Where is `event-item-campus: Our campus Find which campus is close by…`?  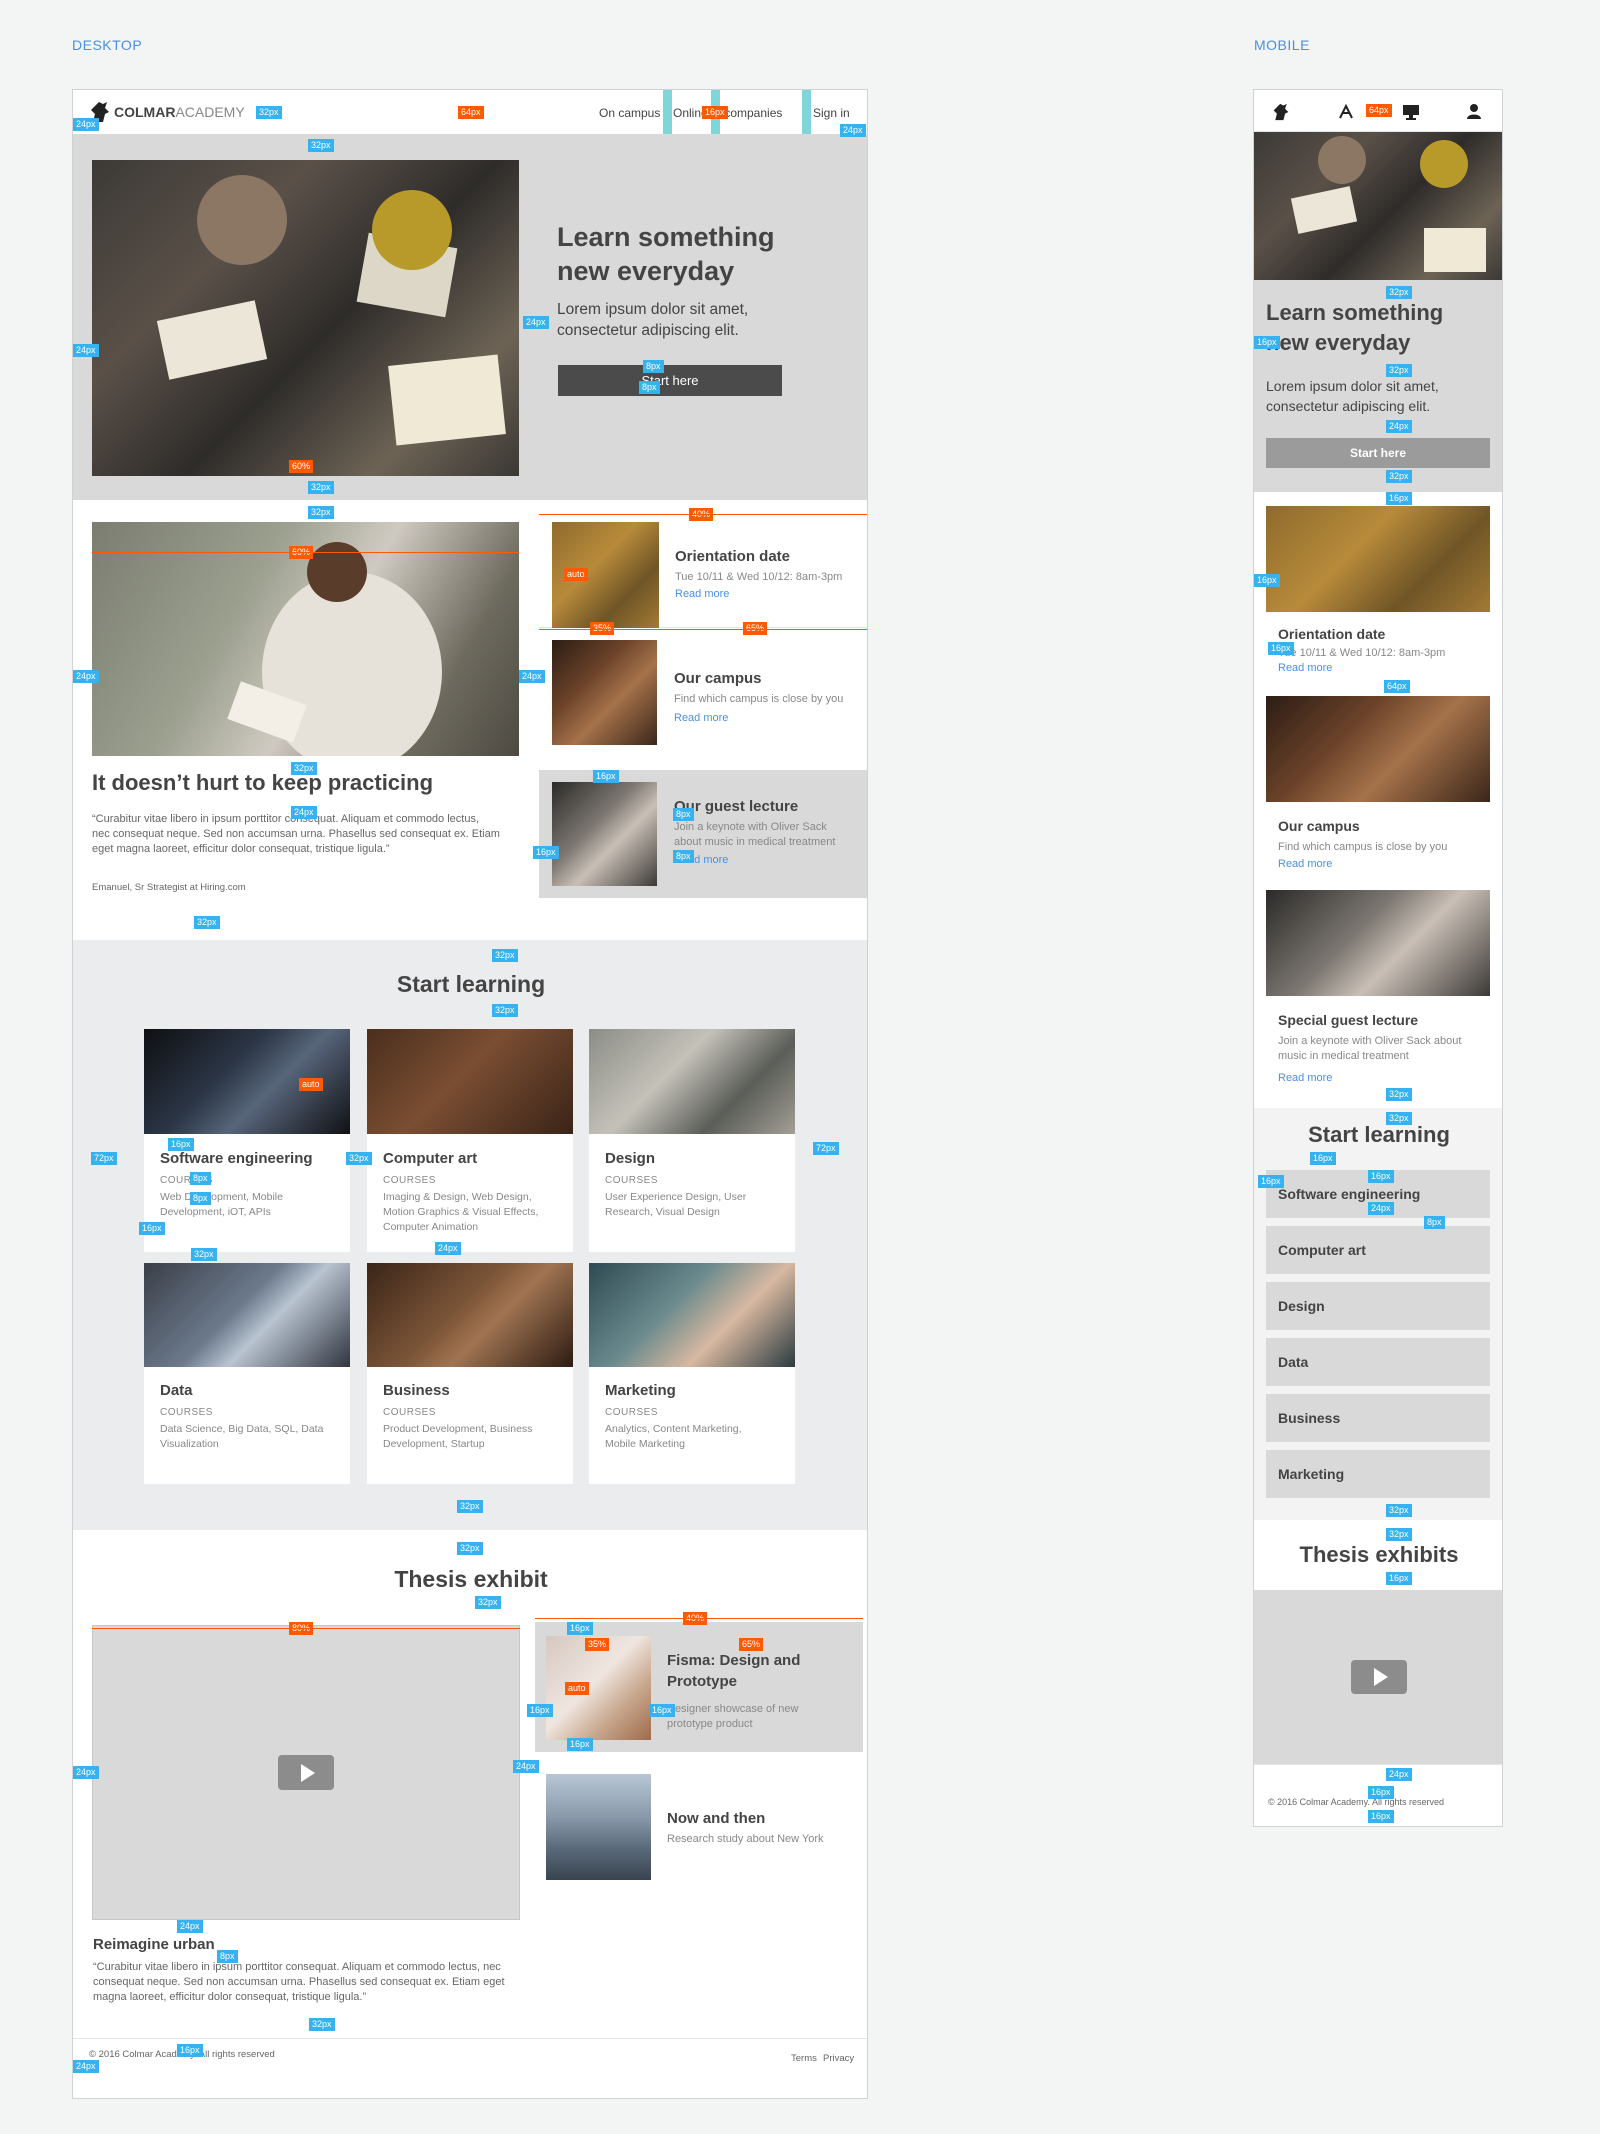
event-item-campus: Our campus Find which campus is close by… is located at coordinates (703, 692).